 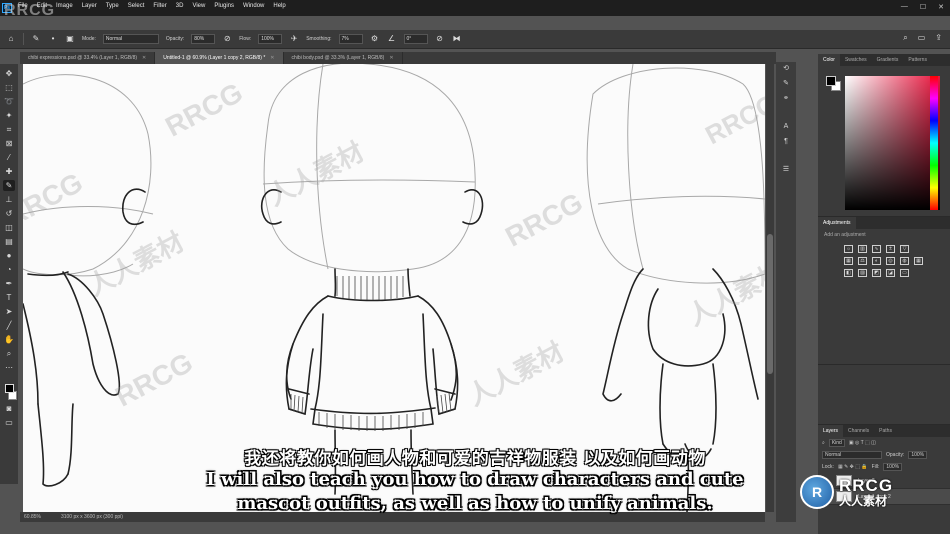 What do you see at coordinates (876, 261) in the screenshot?
I see `black-white-icon: ◐` at bounding box center [876, 261].